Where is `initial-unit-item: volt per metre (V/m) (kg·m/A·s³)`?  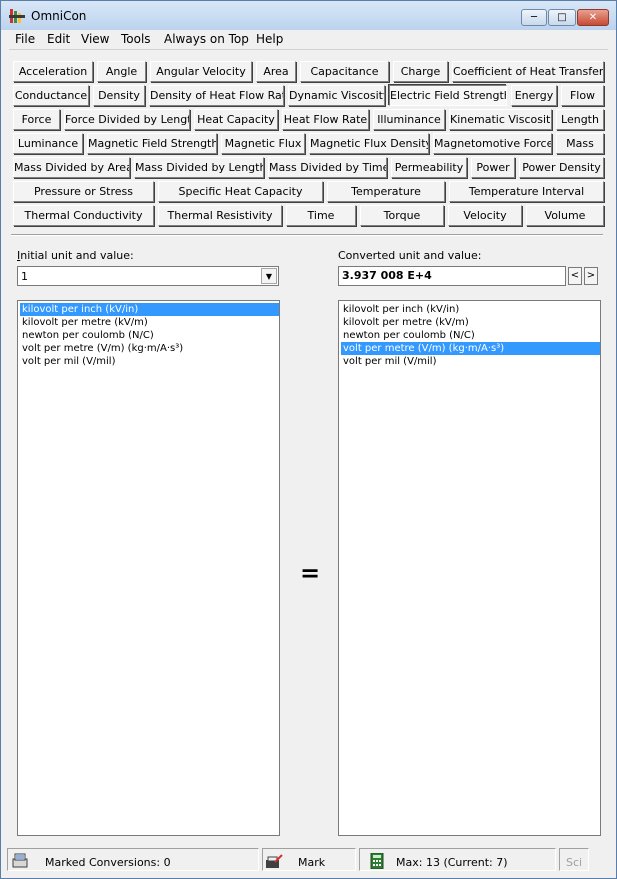 initial-unit-item: volt per metre (V/m) (kg·m/A·s³) is located at coordinates (149, 348).